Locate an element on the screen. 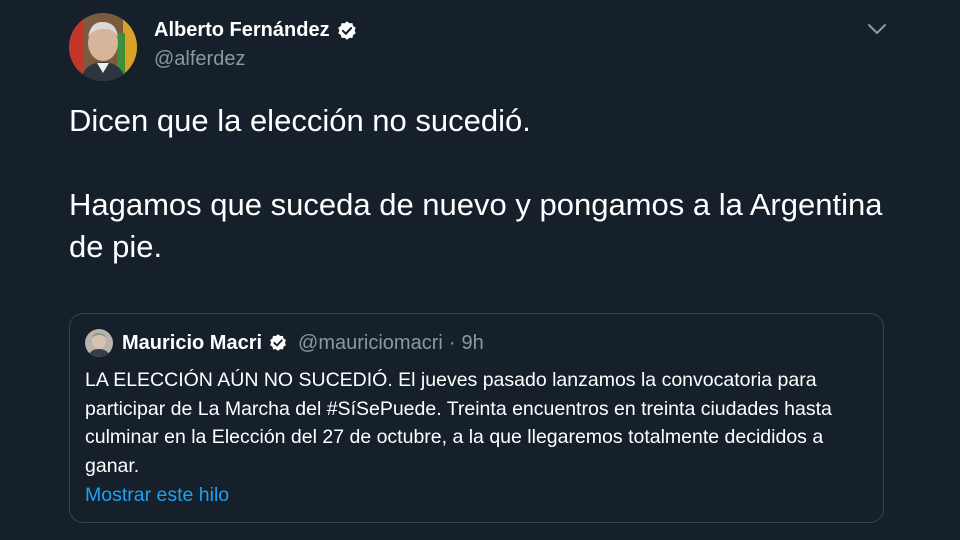 Image resolution: width=960 pixels, height=540 pixels. quoted-author-avatar-image is located at coordinates (99, 343).